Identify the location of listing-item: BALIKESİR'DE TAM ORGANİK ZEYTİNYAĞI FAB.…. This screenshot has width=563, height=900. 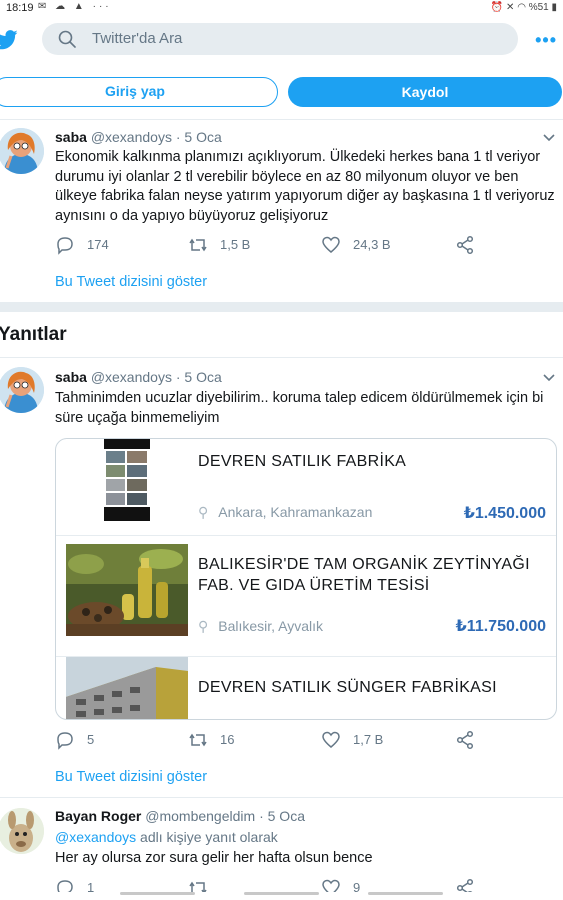
(306, 596).